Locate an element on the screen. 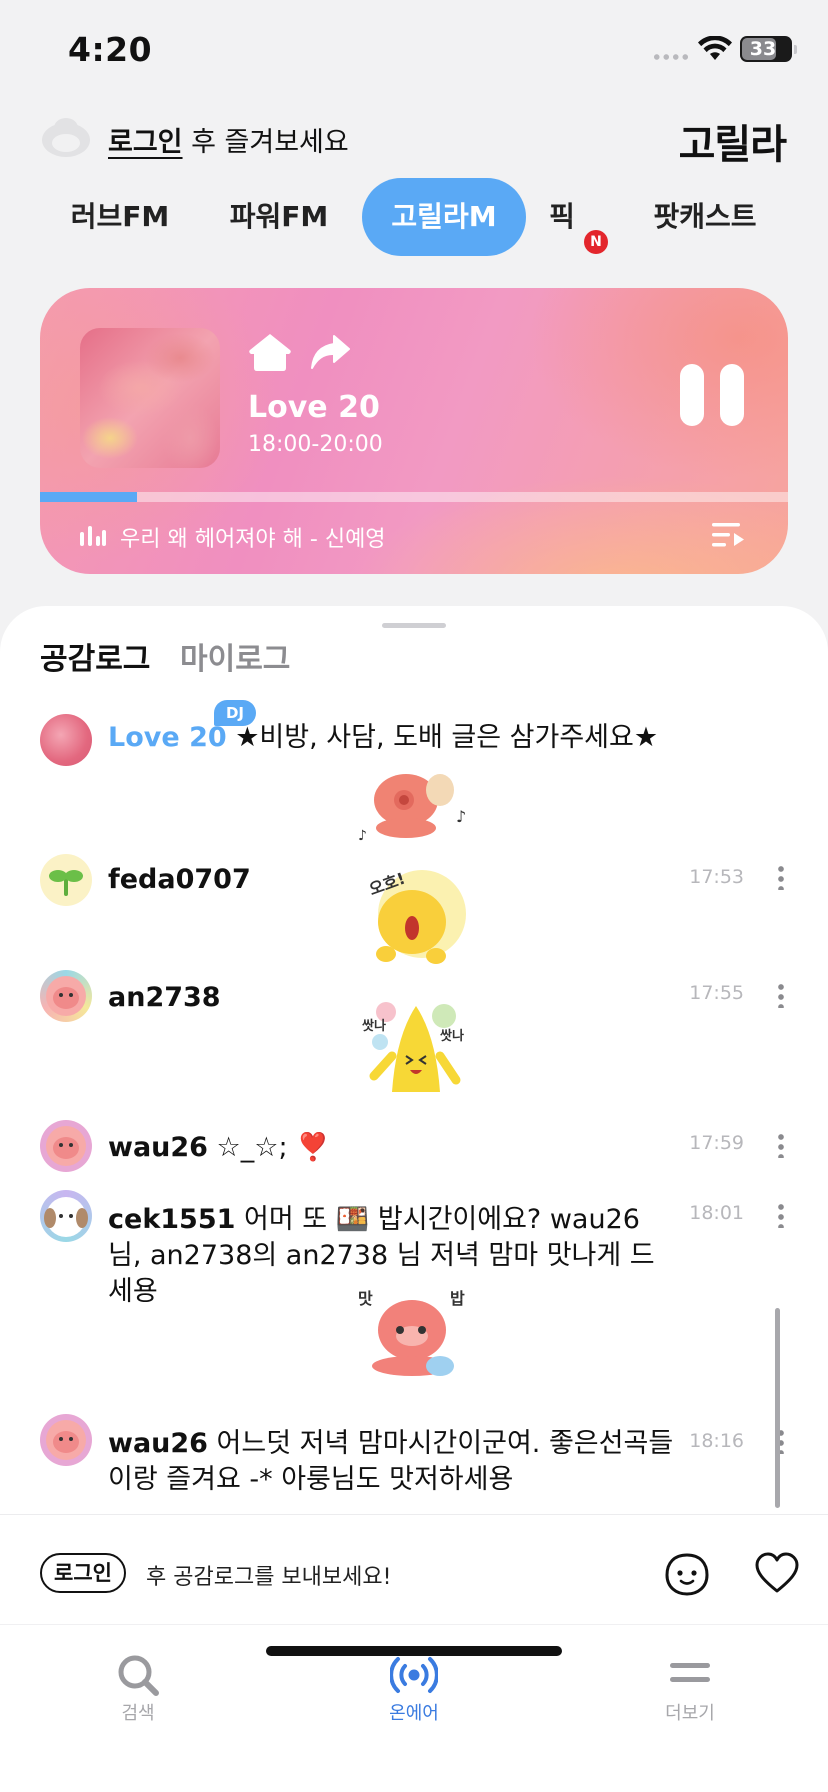  guest-avatar-icon is located at coordinates (66, 137).